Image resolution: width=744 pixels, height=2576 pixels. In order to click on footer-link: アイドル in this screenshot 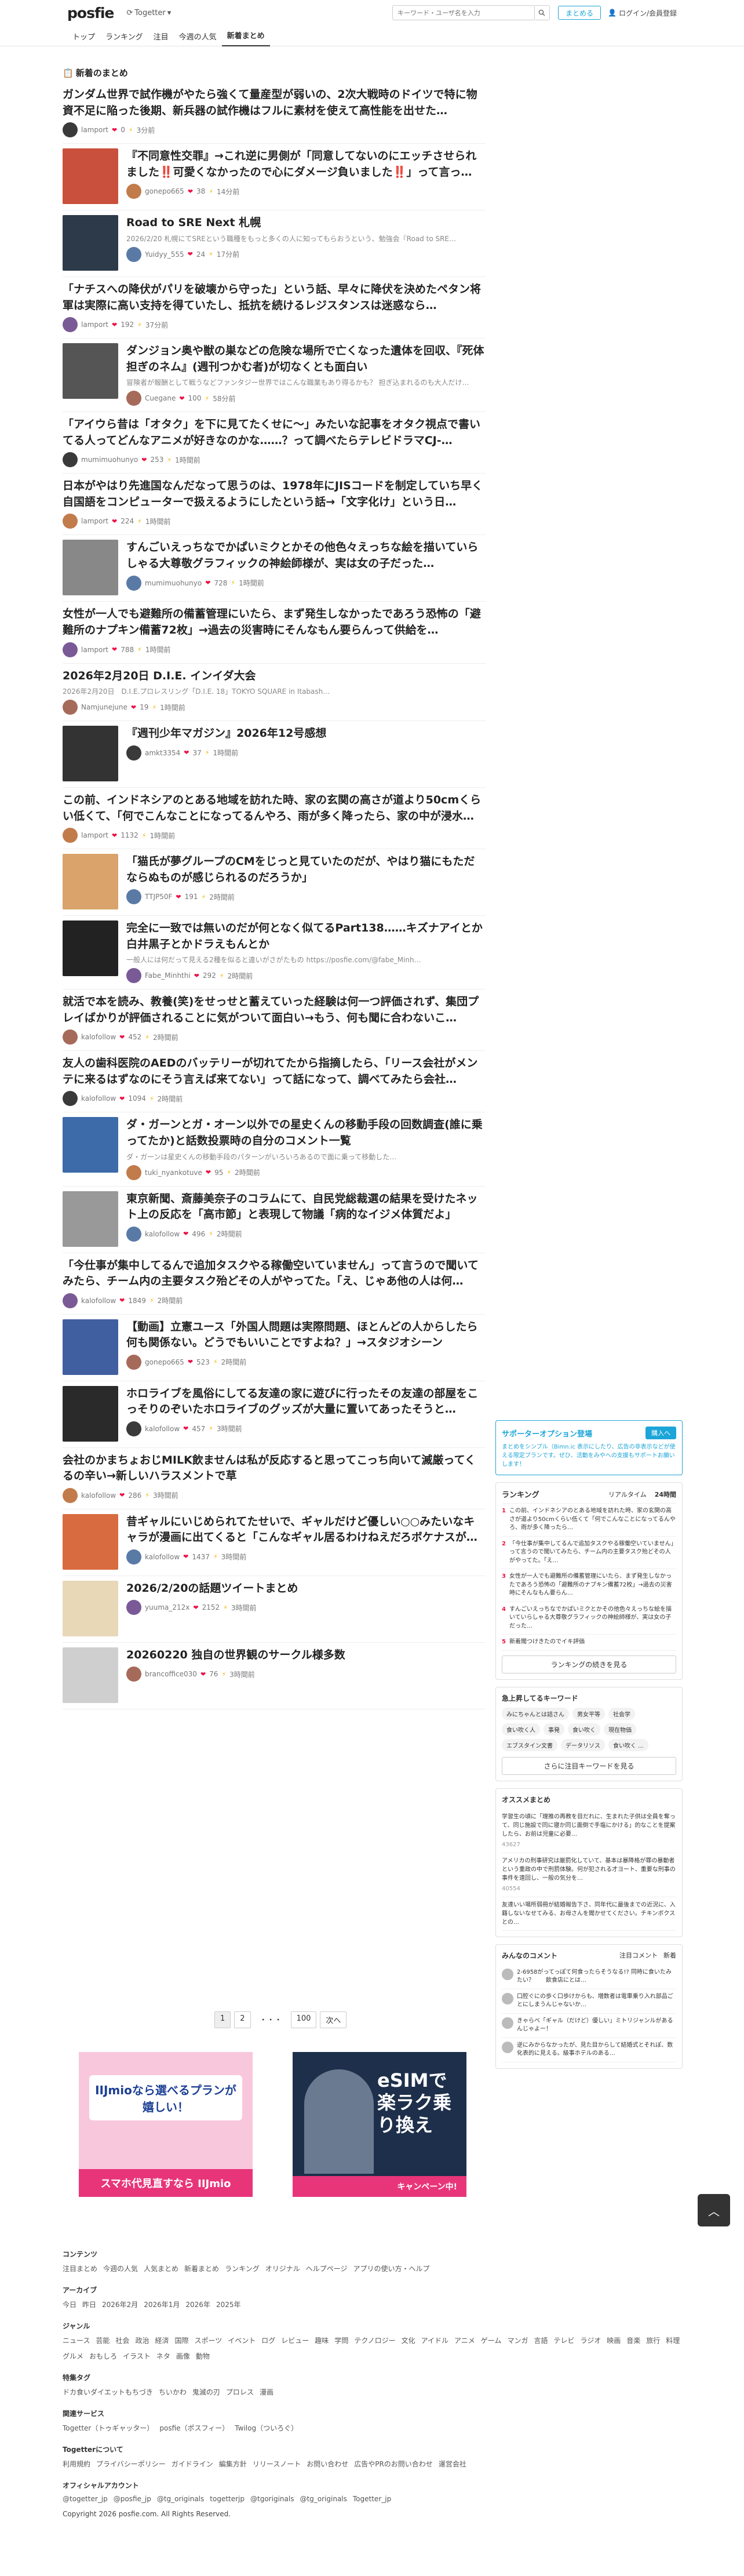, I will do `click(434, 2340)`.